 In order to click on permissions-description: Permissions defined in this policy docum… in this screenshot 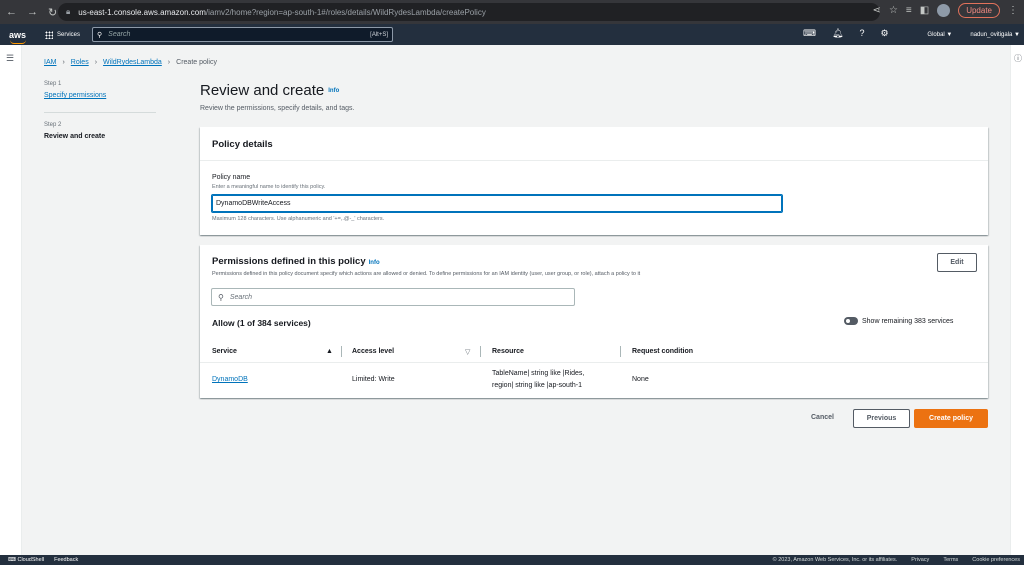, I will do `click(426, 274)`.